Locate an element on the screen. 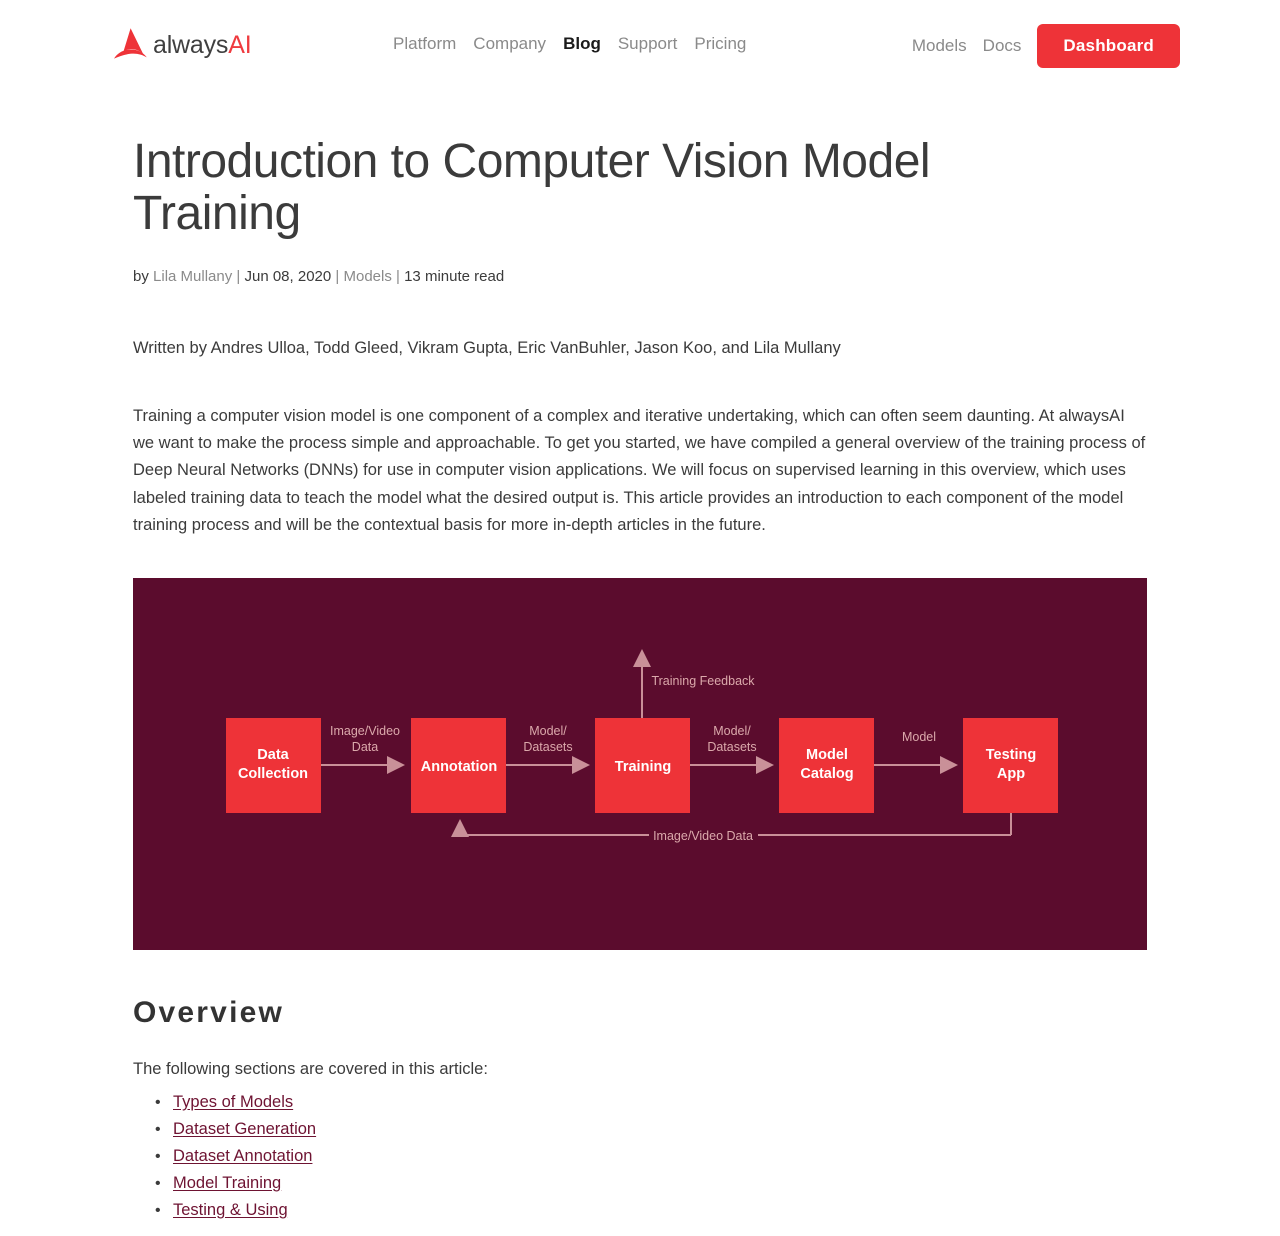  edge-label-model-datasets-2a: Model/ is located at coordinates (732, 731).